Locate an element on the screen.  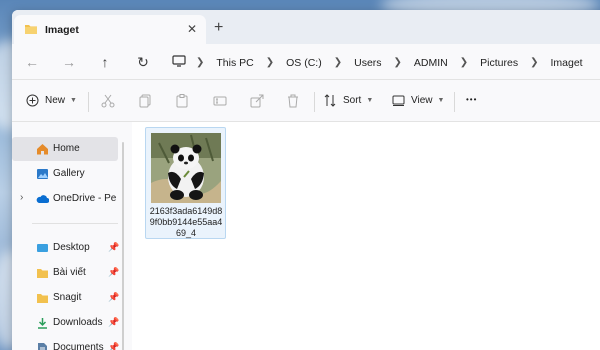
command-toolbar: New ▼ Sort ▼ View ▼ ••• is located at coordinates (306, 102).